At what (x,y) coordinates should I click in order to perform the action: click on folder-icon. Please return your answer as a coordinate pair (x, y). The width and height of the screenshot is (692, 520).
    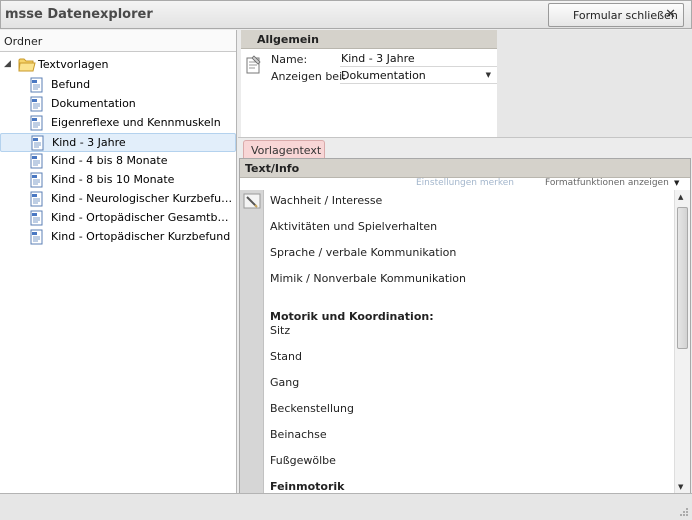
    Looking at the image, I should click on (27, 65).